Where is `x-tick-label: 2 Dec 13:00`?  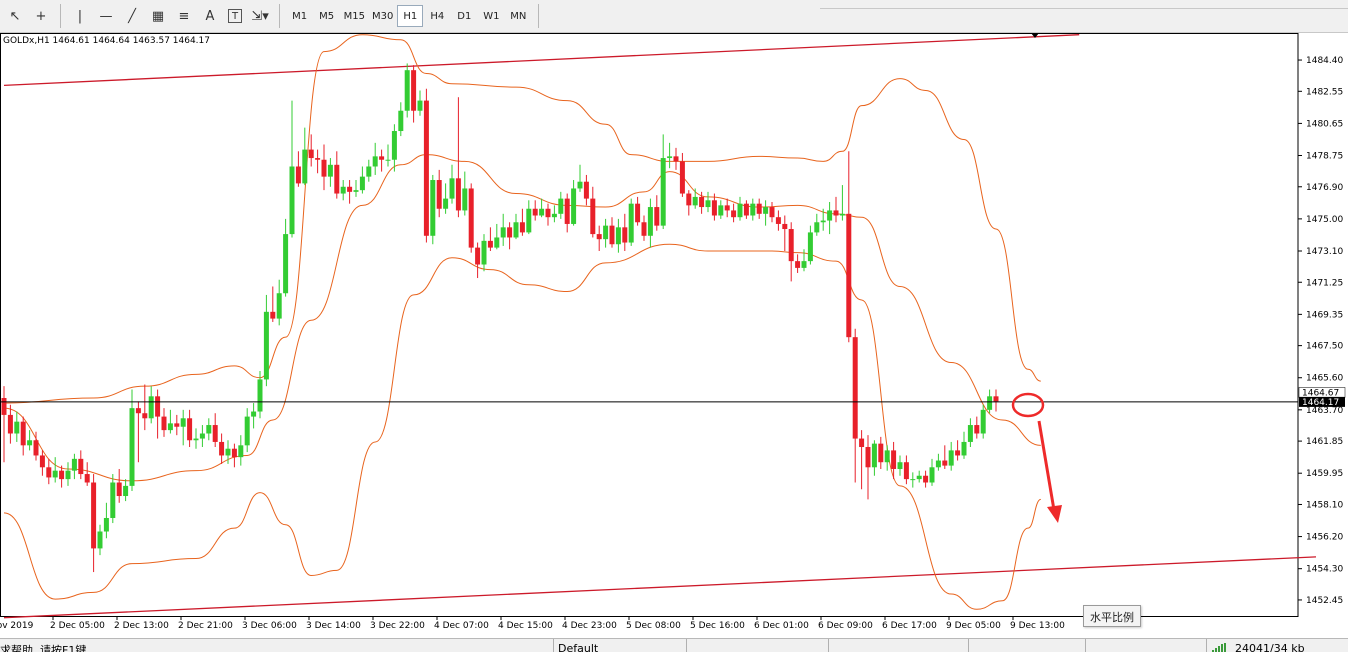
x-tick-label: 2 Dec 13:00 is located at coordinates (141, 626).